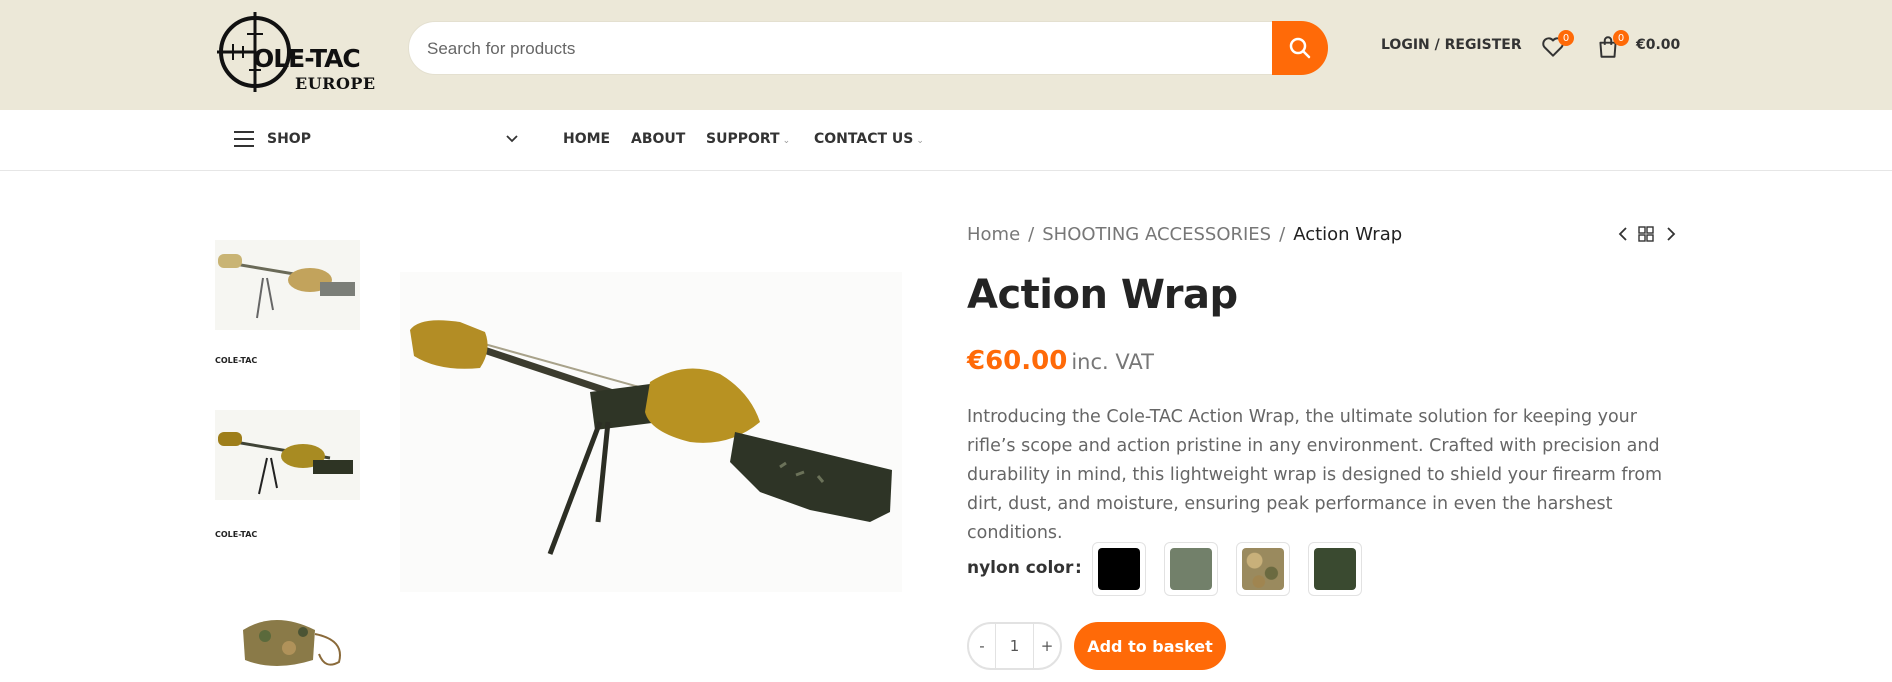 The image size is (1892, 682). What do you see at coordinates (307, 58) in the screenshot?
I see `logo-text: OLE-TAC` at bounding box center [307, 58].